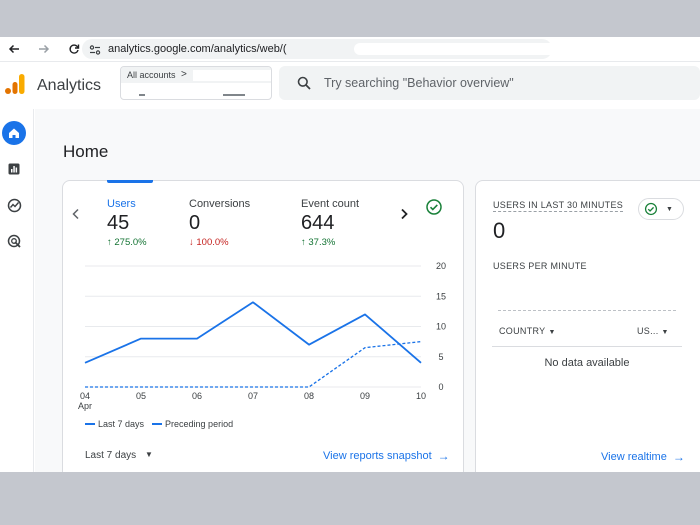 The width and height of the screenshot is (700, 525). I want to click on x-tick-label: 08, so click(309, 396).